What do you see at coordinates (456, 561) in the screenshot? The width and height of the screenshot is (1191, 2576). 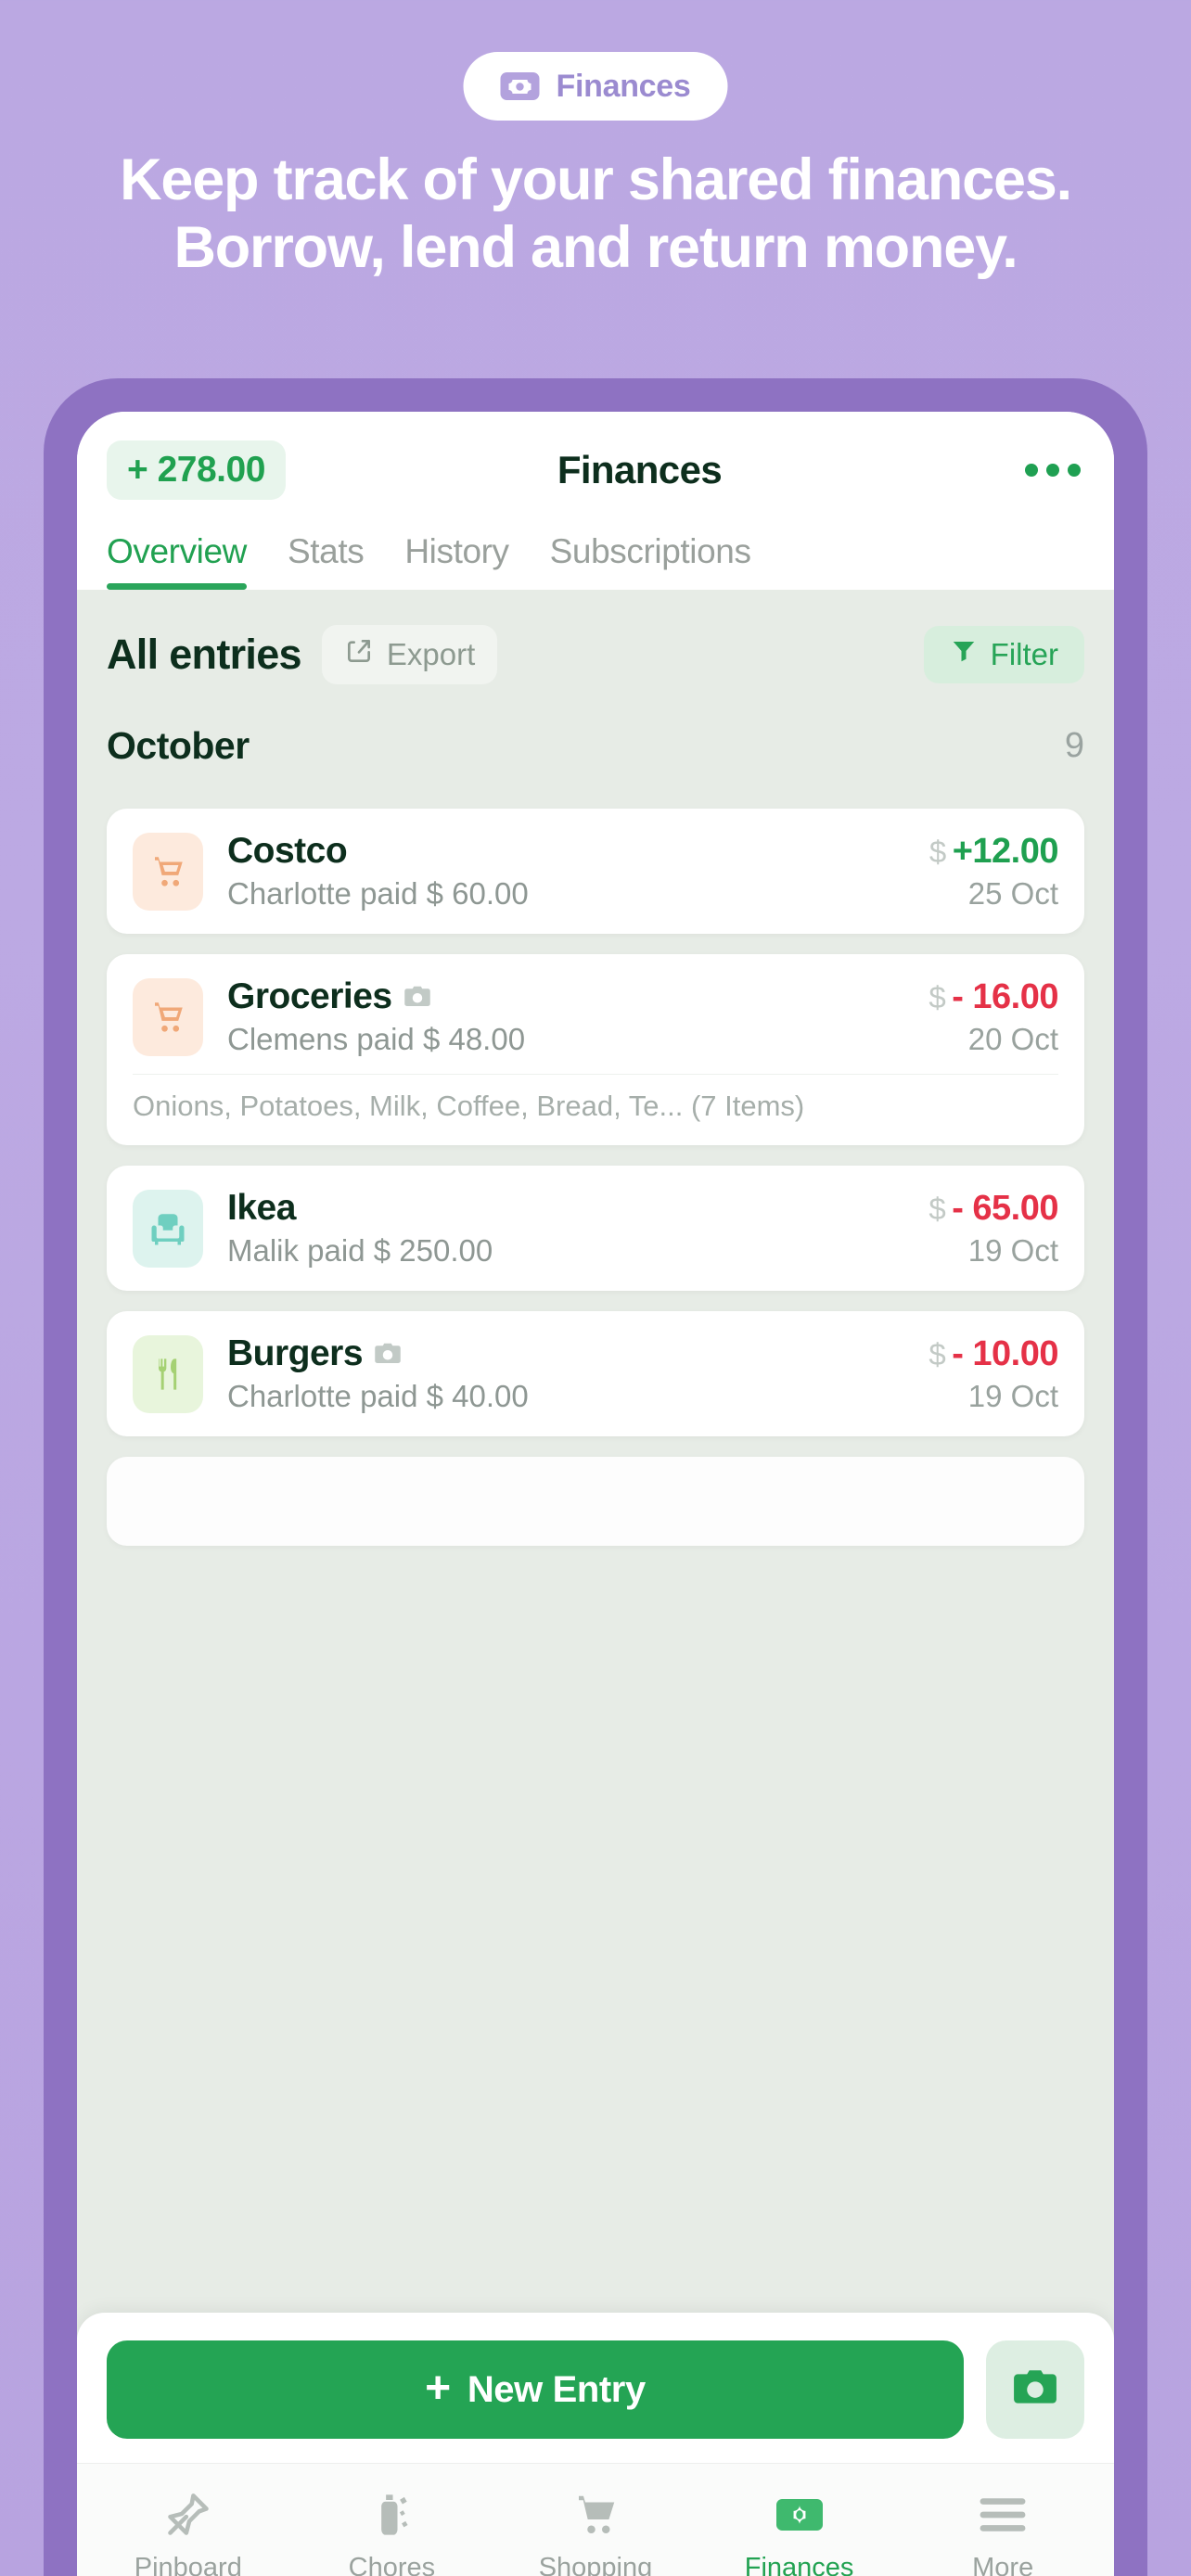 I see `tab-history: History` at bounding box center [456, 561].